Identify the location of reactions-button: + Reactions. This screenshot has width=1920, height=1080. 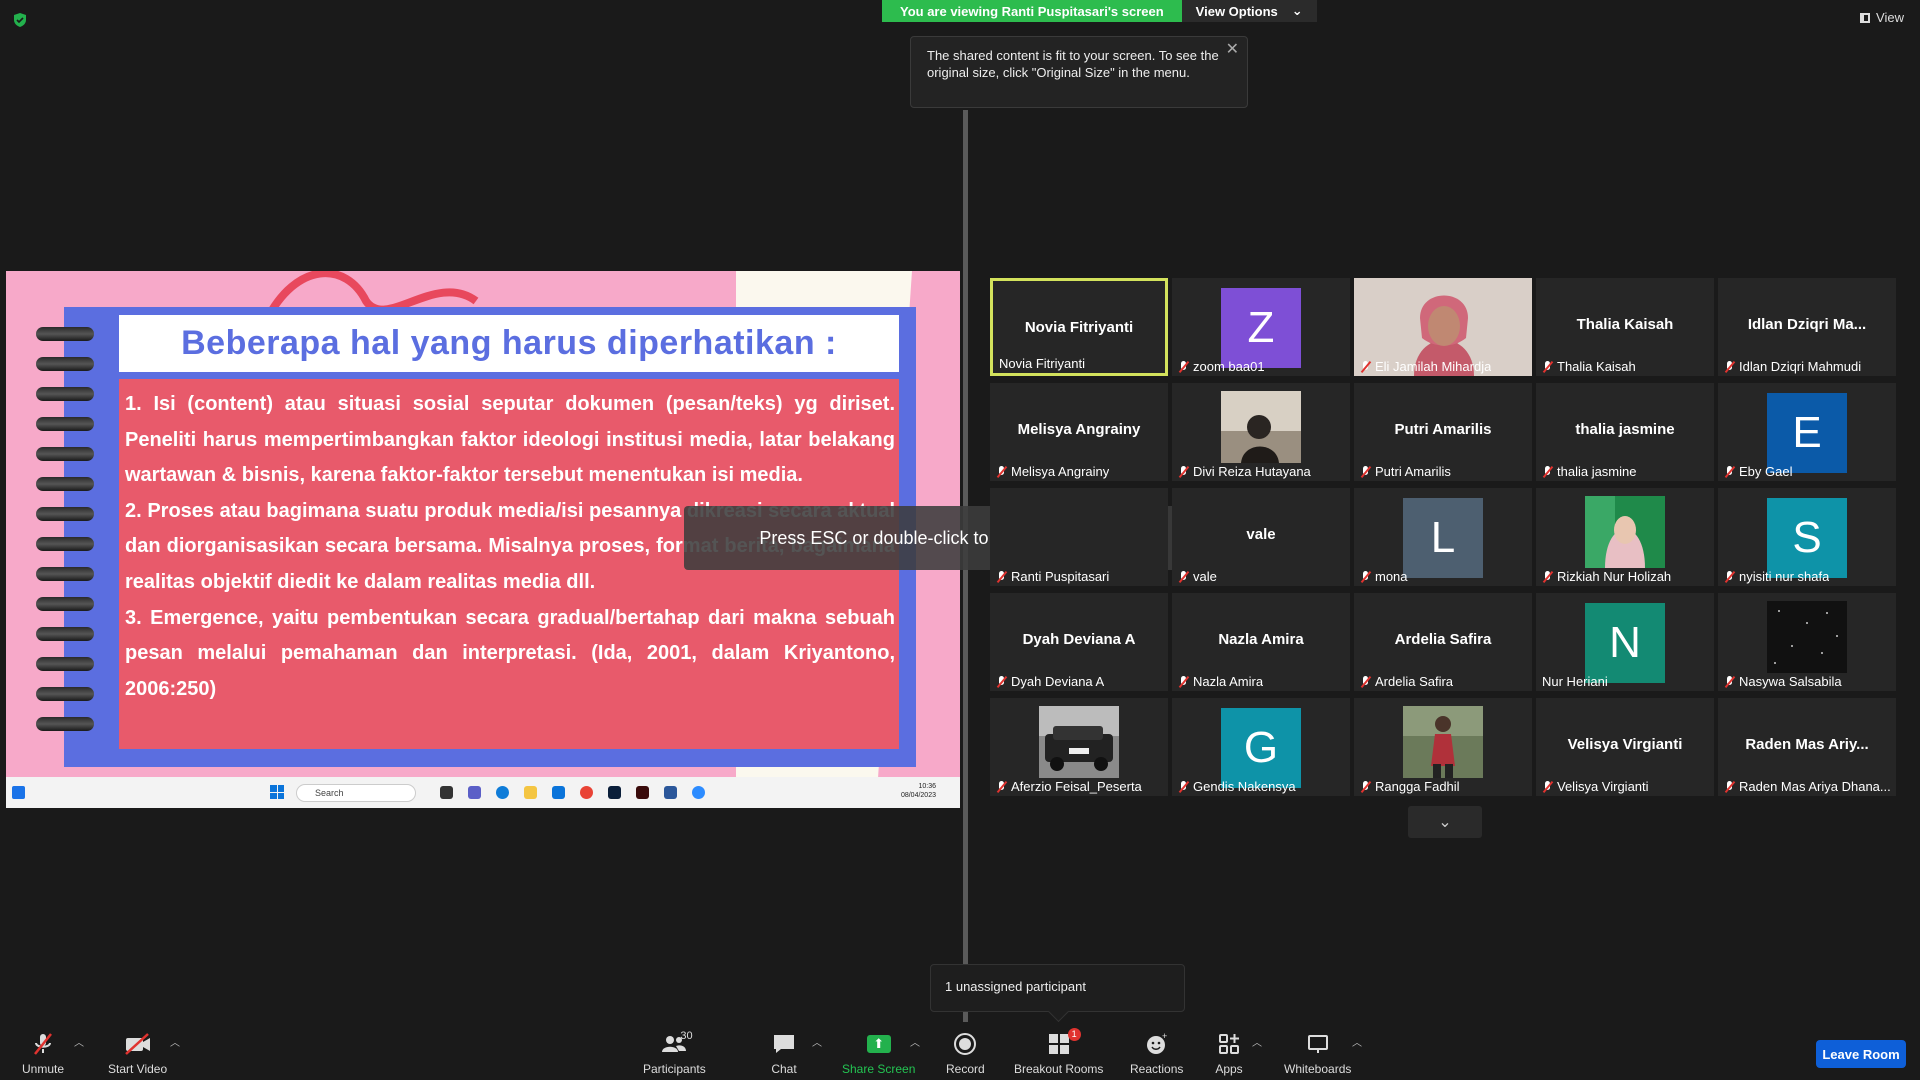
(1156, 1054).